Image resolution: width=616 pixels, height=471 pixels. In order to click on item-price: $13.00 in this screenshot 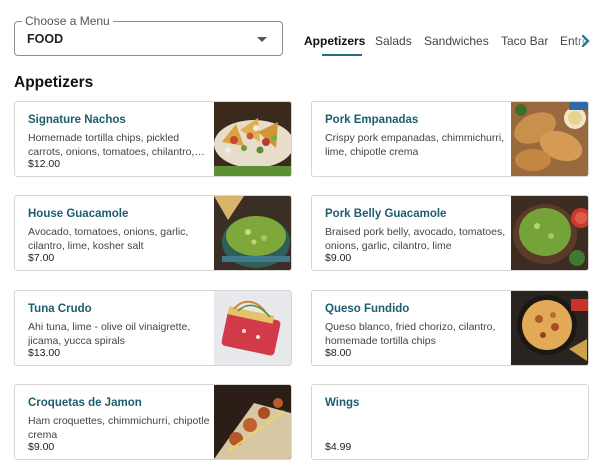, I will do `click(44, 353)`.